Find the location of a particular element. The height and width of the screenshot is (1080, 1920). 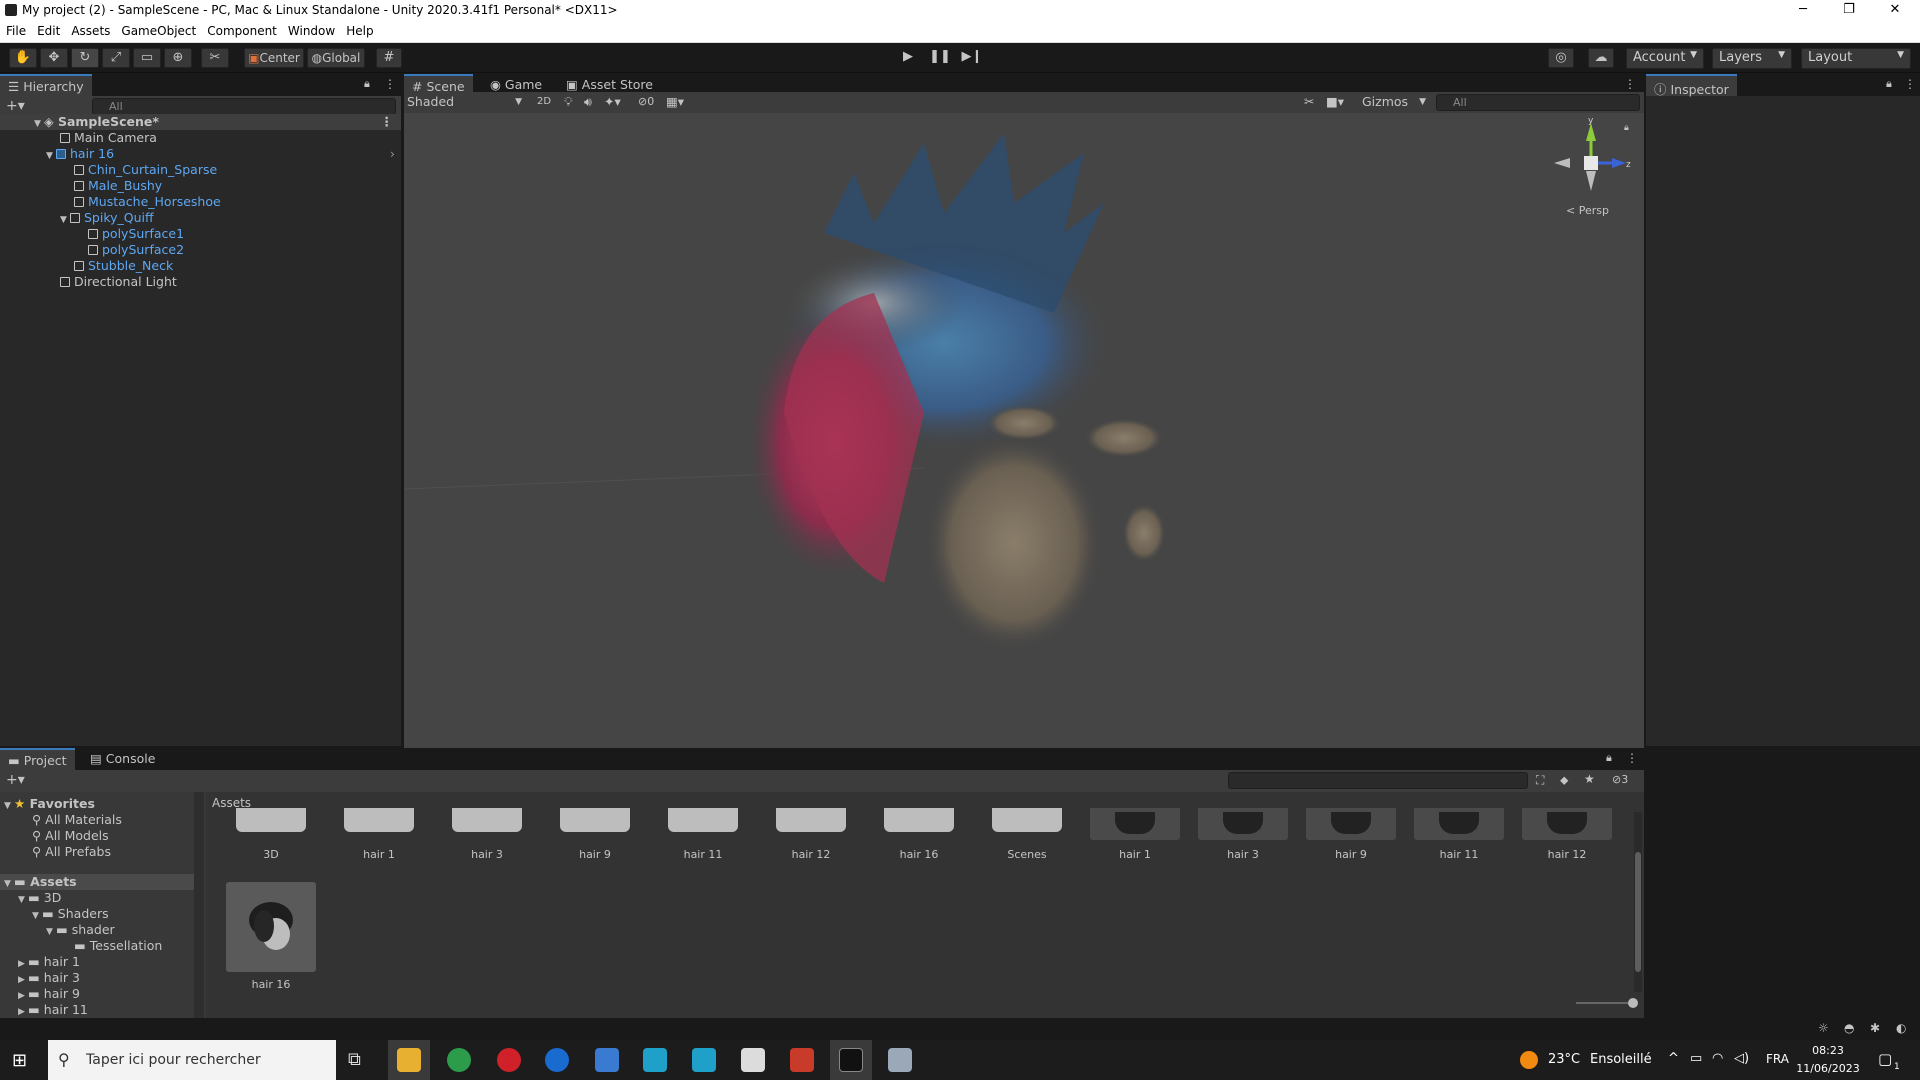

project-search-input is located at coordinates (1378, 780).